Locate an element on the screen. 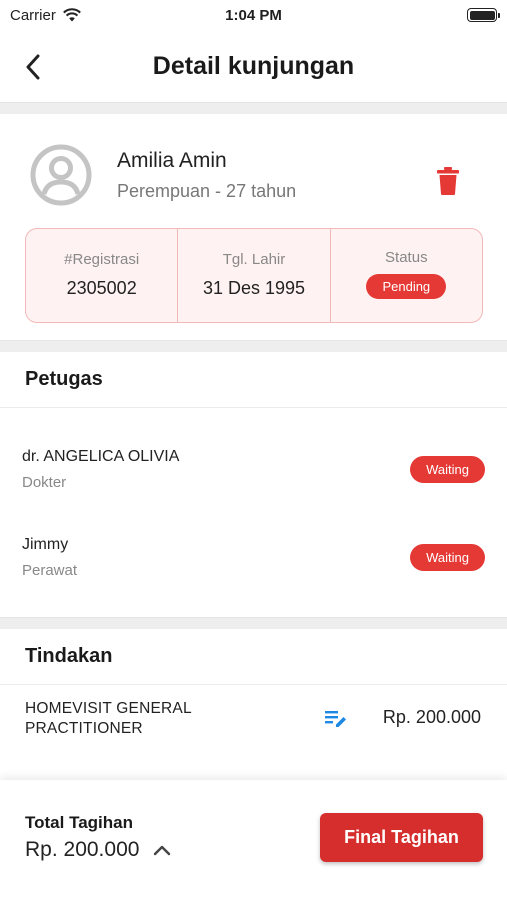  action-name: HOMEVISIT GENERAL PRACTITIONER is located at coordinates (108, 718).